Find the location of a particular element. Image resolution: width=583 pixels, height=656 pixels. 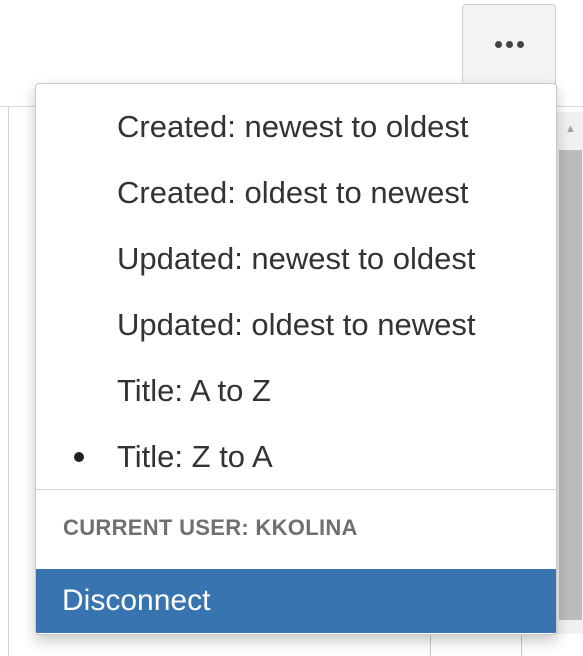

sort-option-created-newest: Created: newest to oldest is located at coordinates (296, 127).